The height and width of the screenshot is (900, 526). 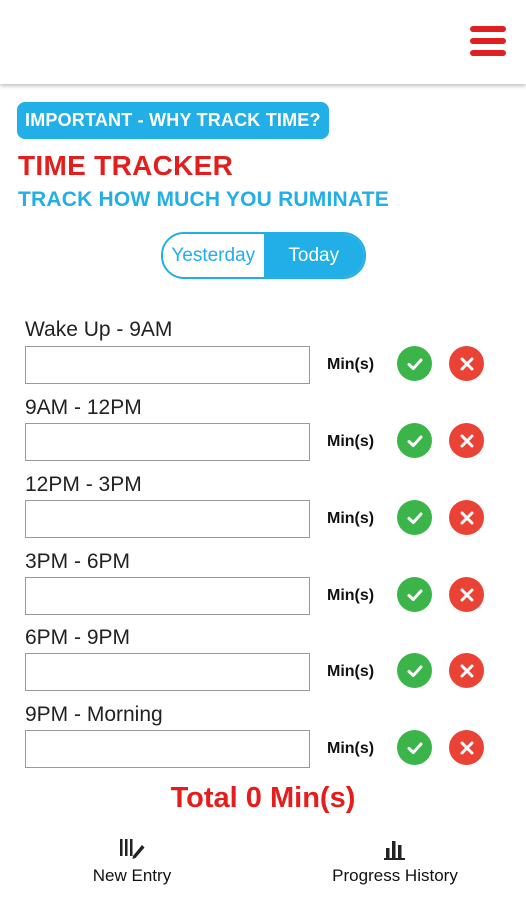 What do you see at coordinates (394, 850) in the screenshot?
I see `bar-chart-icon` at bounding box center [394, 850].